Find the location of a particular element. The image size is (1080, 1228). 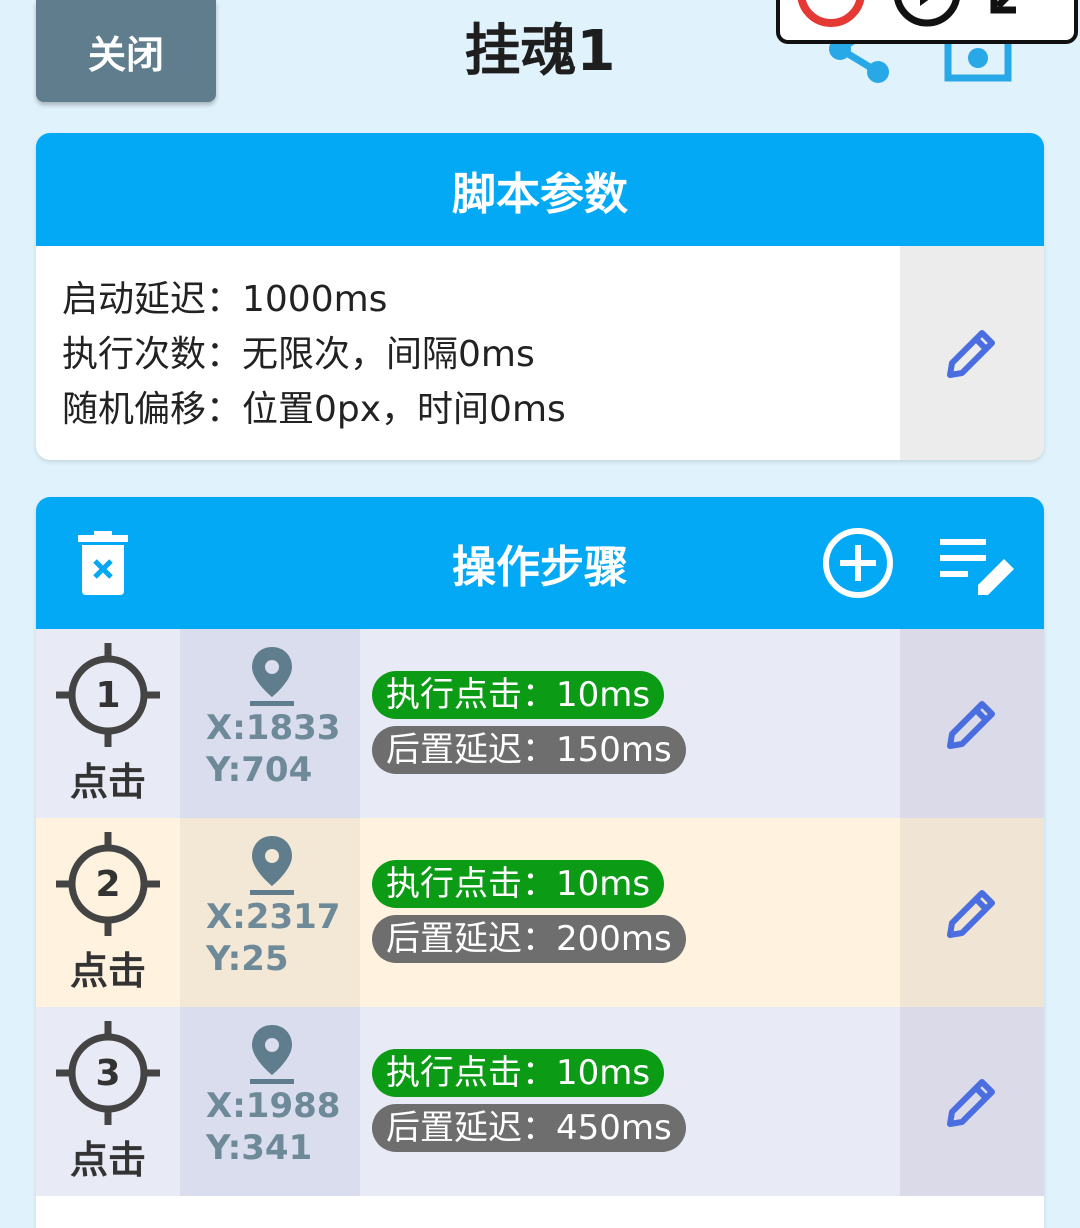

step-y-coord: Y:341 is located at coordinates (259, 1148).